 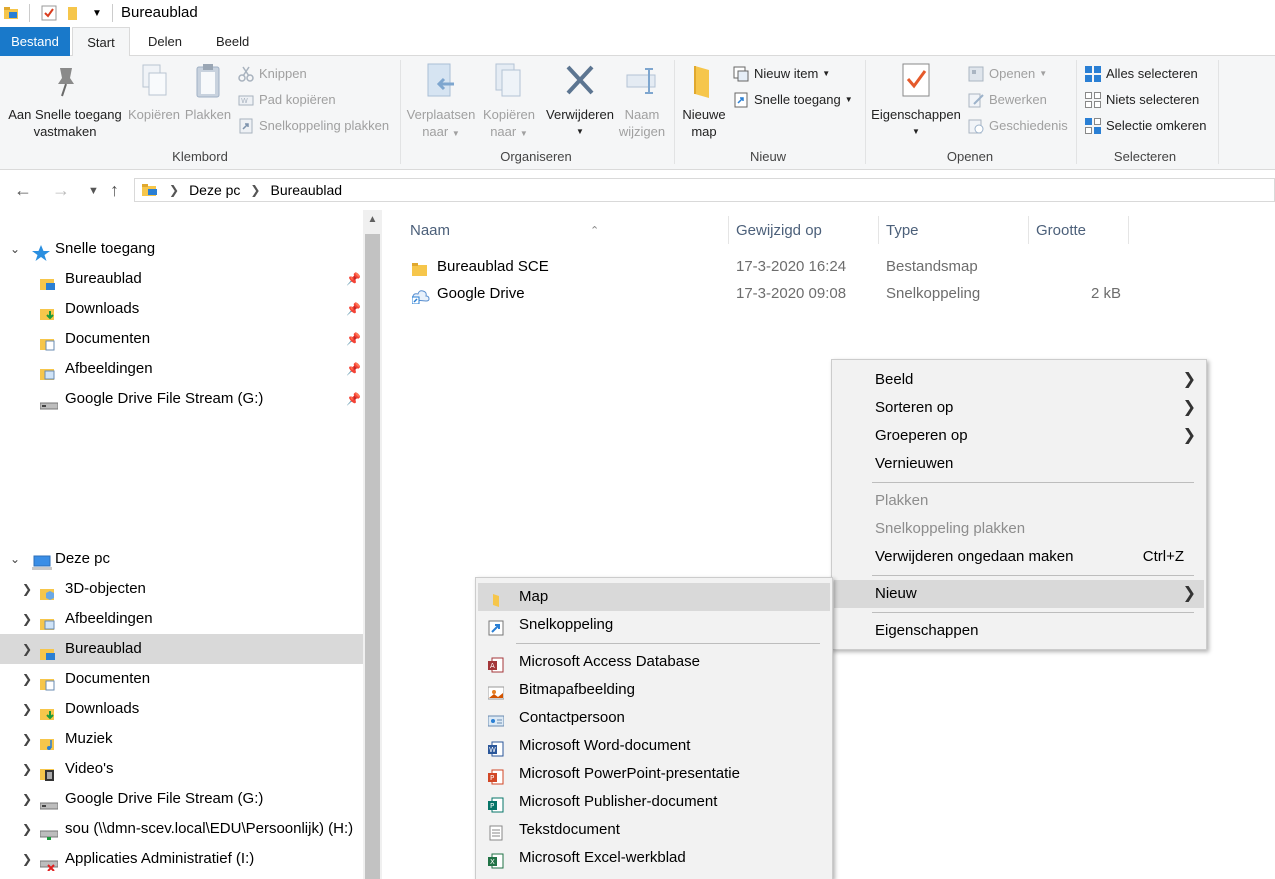 What do you see at coordinates (654, 662) in the screenshot?
I see `new-item-access-database: A Microsoft Access Database` at bounding box center [654, 662].